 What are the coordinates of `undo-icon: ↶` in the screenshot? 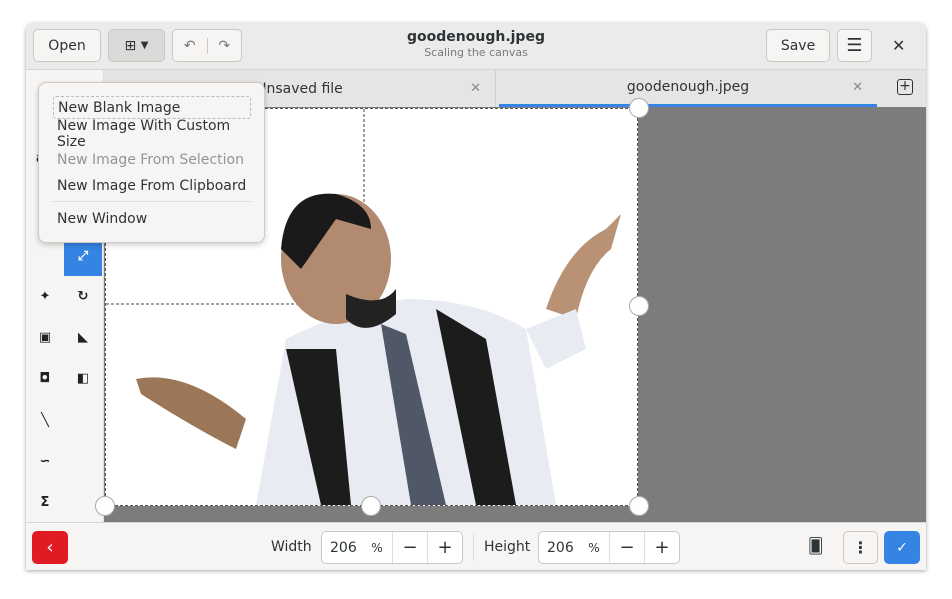 It's located at (190, 46).